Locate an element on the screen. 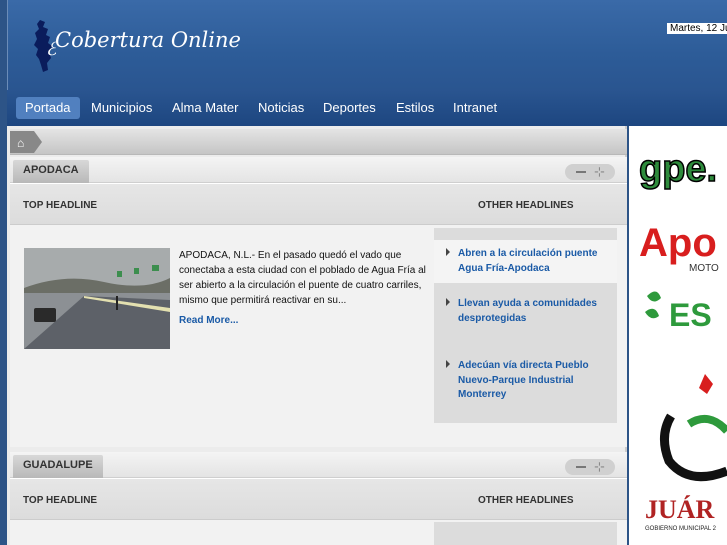 The height and width of the screenshot is (545, 727). sponsor-moto: MOTO is located at coordinates (704, 268).